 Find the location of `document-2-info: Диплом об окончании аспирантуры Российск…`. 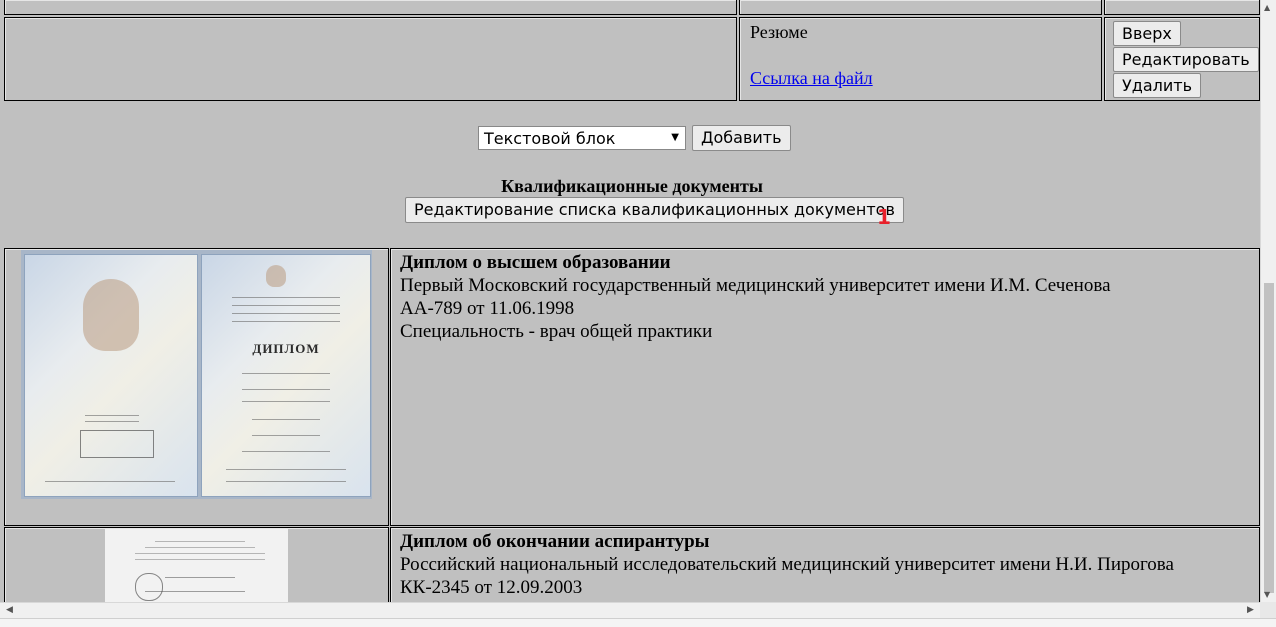

document-2-info: Диплом об окончании аспирантуры Российск… is located at coordinates (787, 564).